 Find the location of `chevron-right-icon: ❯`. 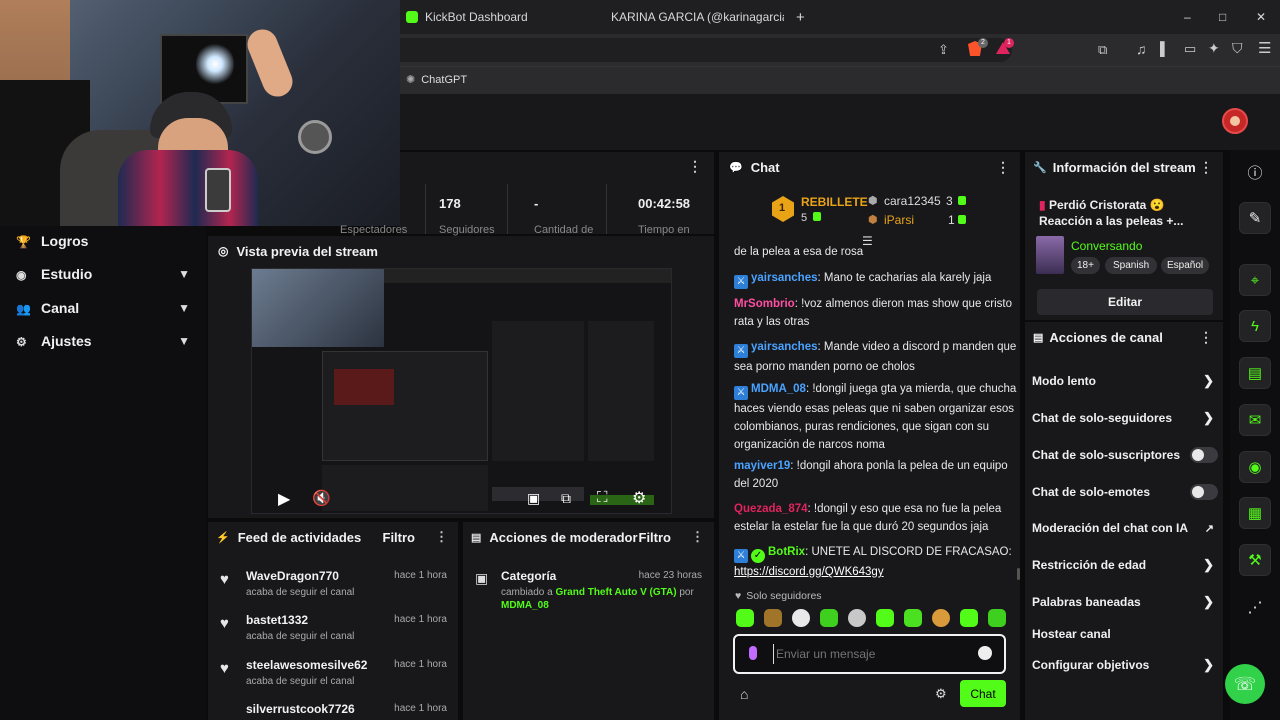

chevron-right-icon: ❯ is located at coordinates (1208, 417).